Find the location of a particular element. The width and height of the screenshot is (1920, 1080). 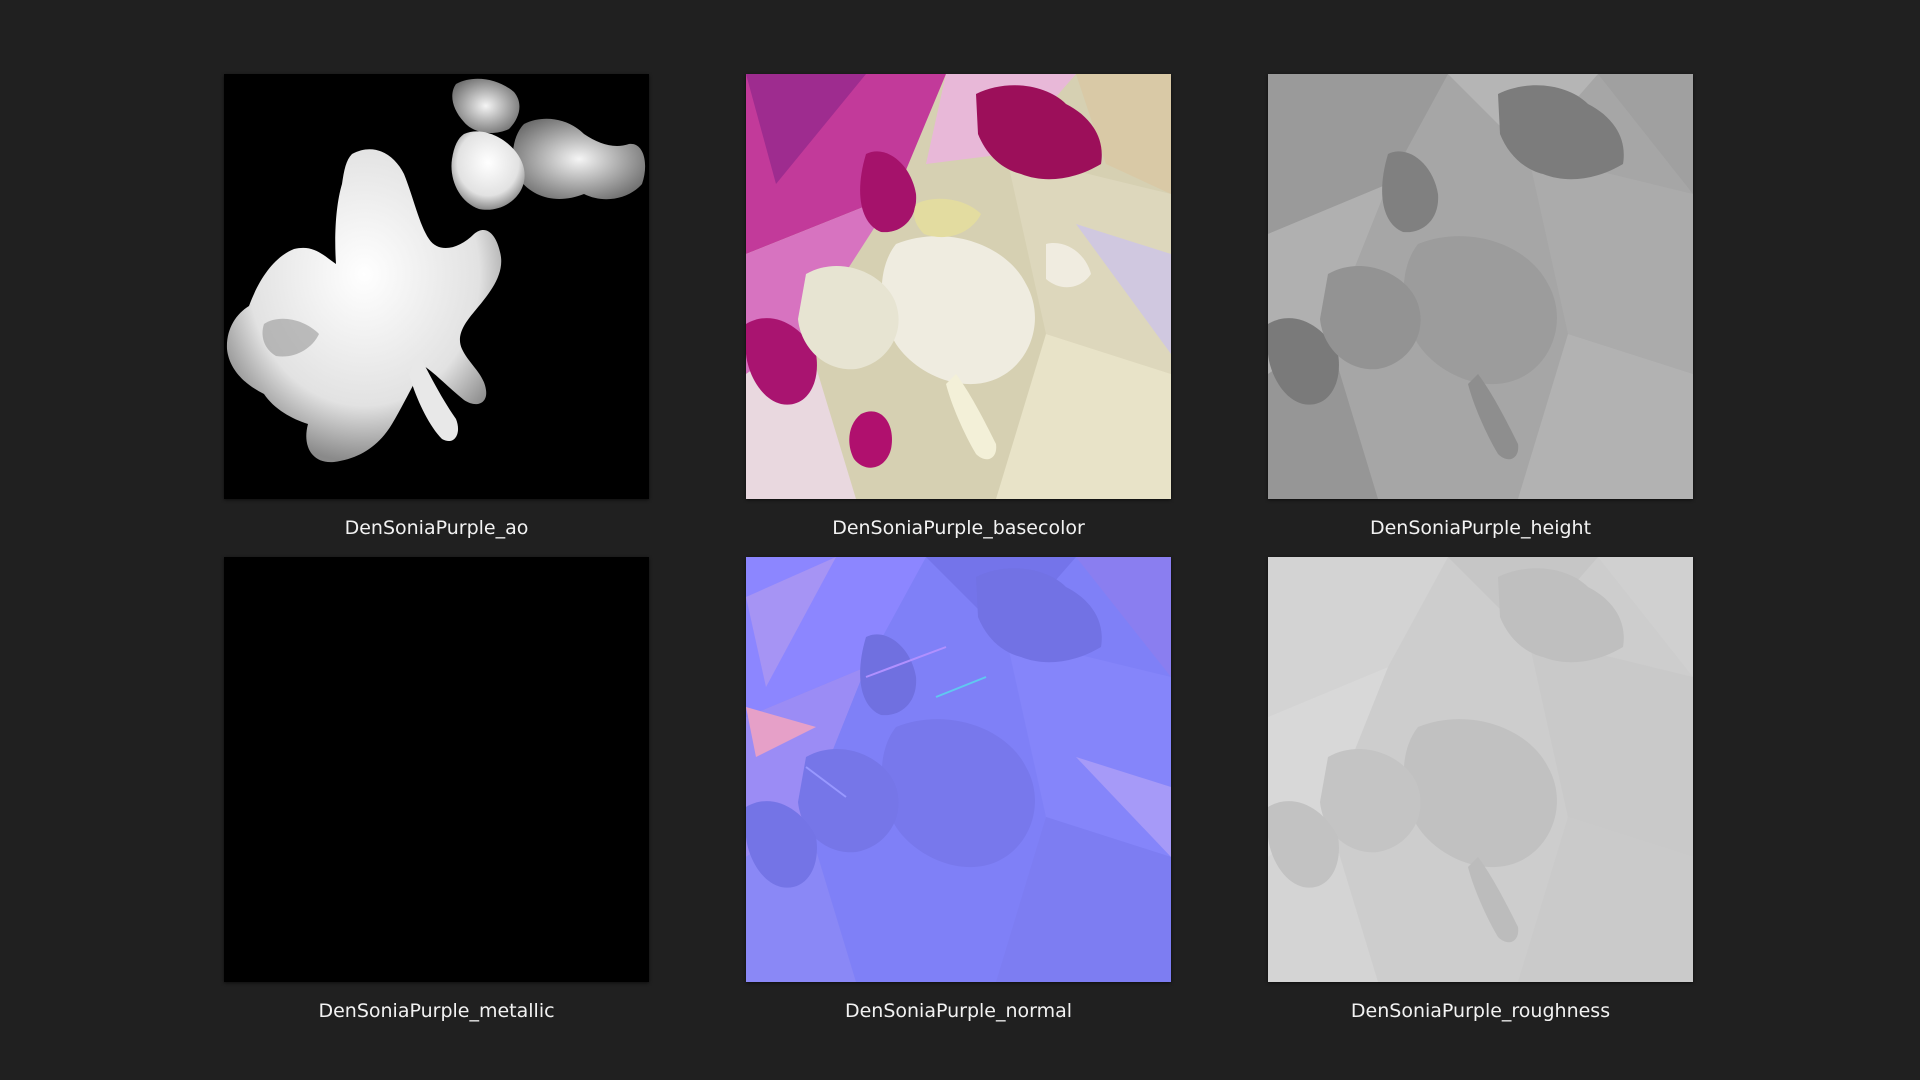

thumbnail-item-roughness: DenSoniaPurple_roughness is located at coordinates (1480, 790).